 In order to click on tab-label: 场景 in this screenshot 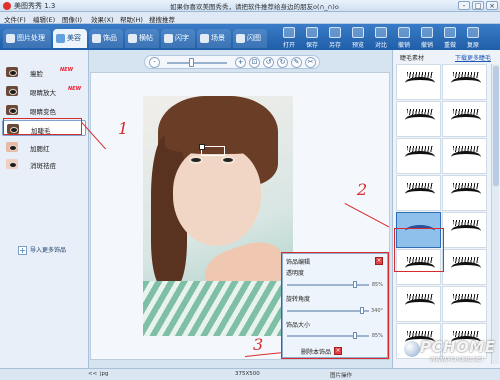, I will do `click(218, 38)`.